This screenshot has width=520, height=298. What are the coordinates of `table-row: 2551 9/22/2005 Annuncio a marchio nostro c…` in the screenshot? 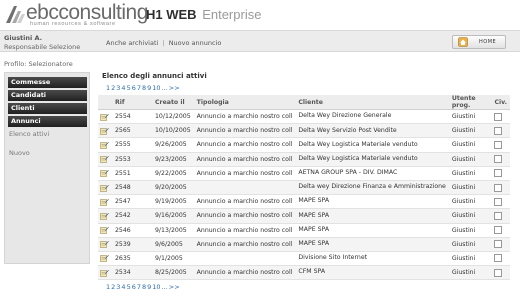 It's located at (304, 173).